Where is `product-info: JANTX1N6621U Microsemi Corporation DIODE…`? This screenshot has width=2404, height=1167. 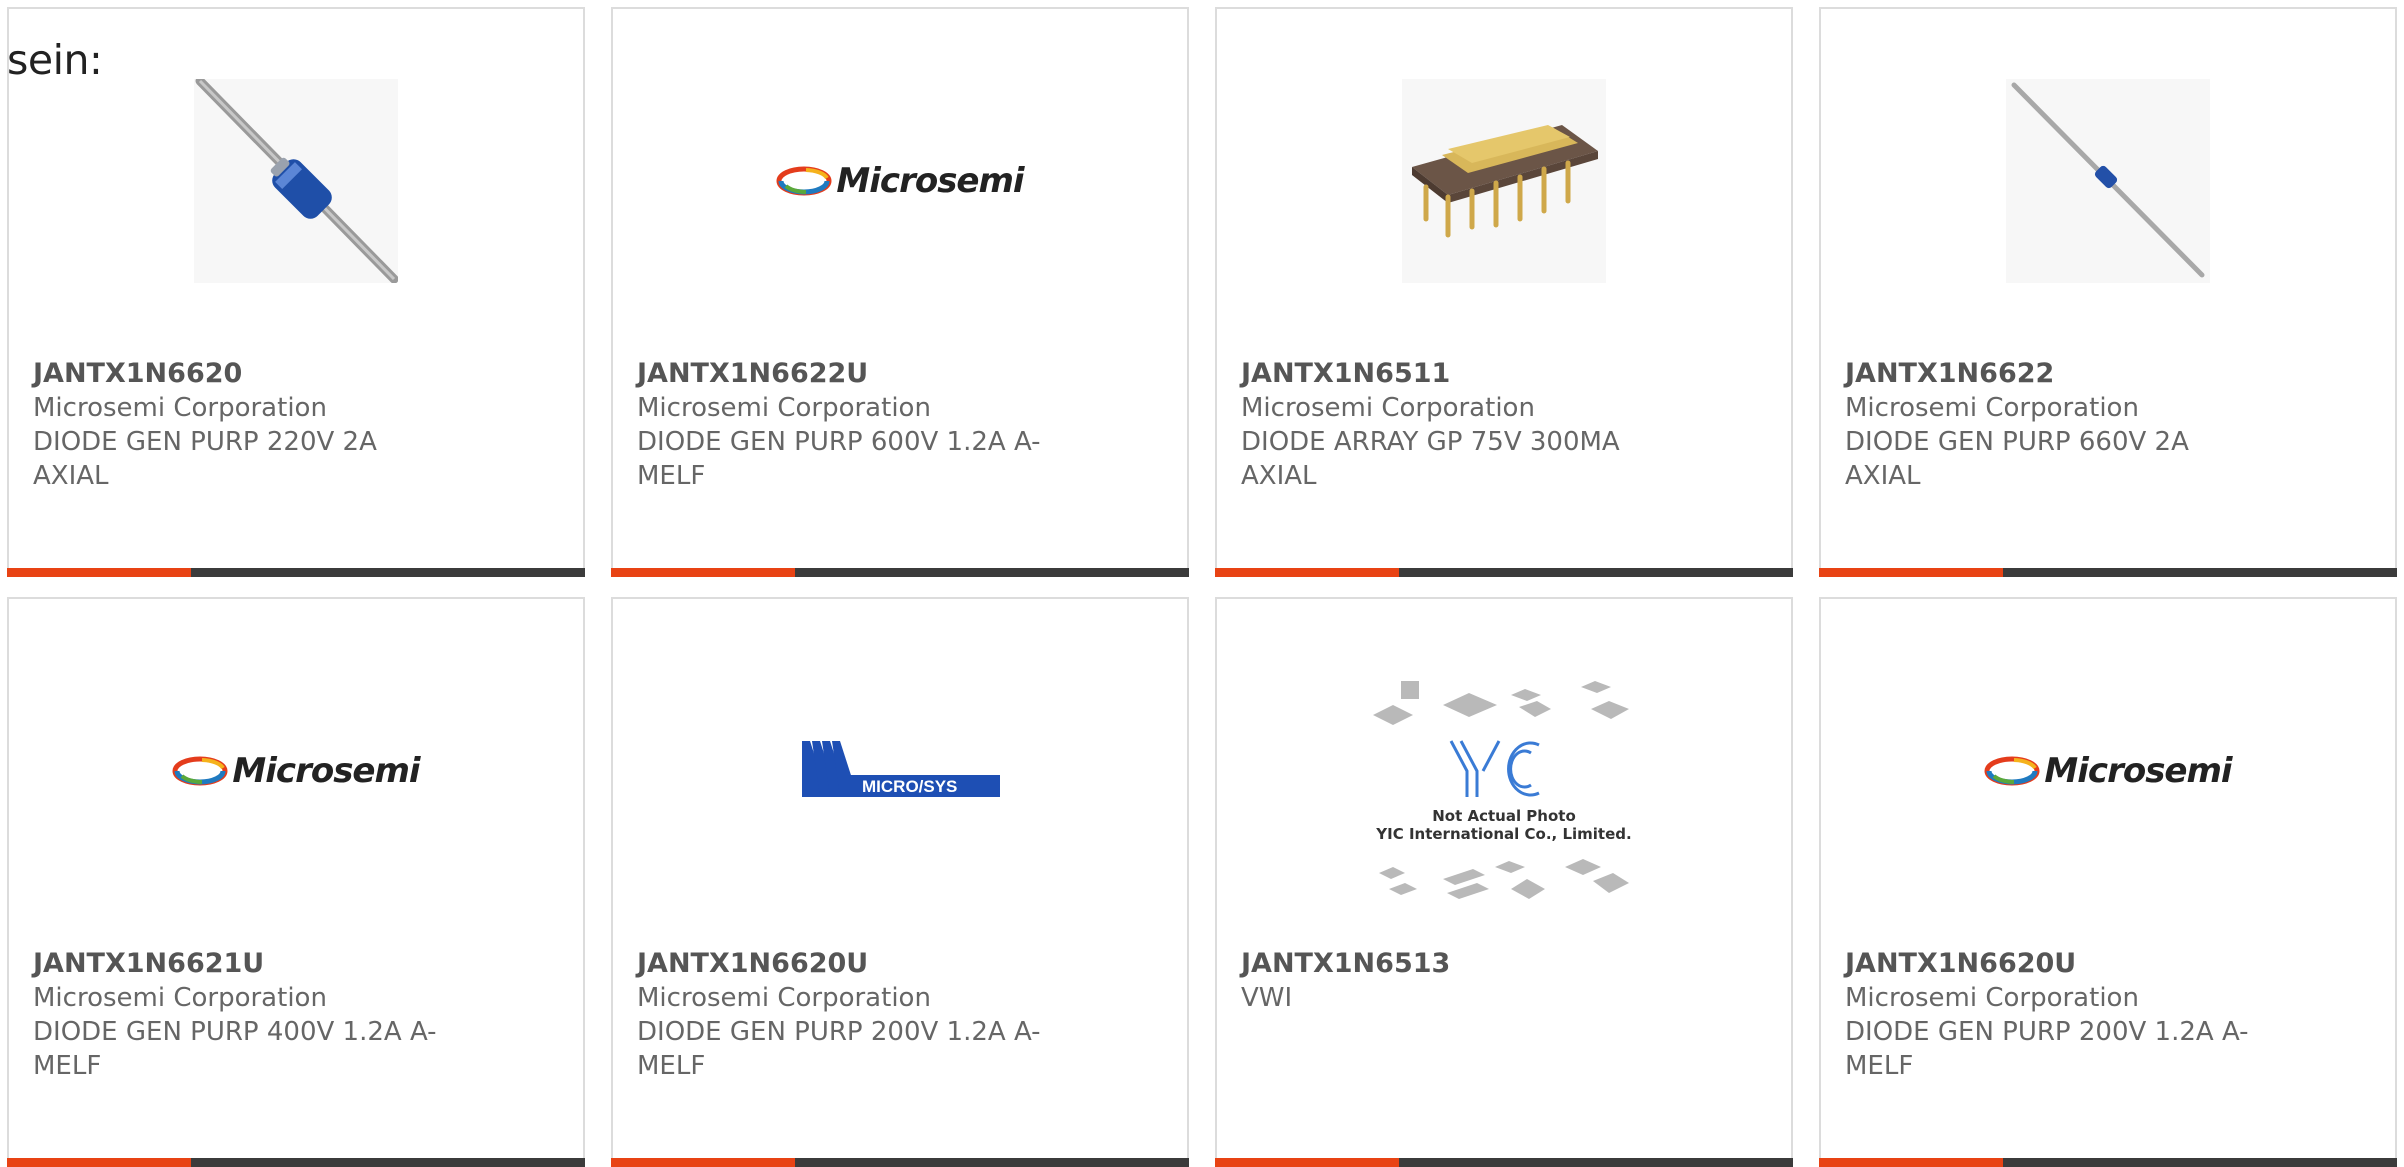
product-info: JANTX1N6621U Microsemi Corporation DIODE… is located at coordinates (243, 1015).